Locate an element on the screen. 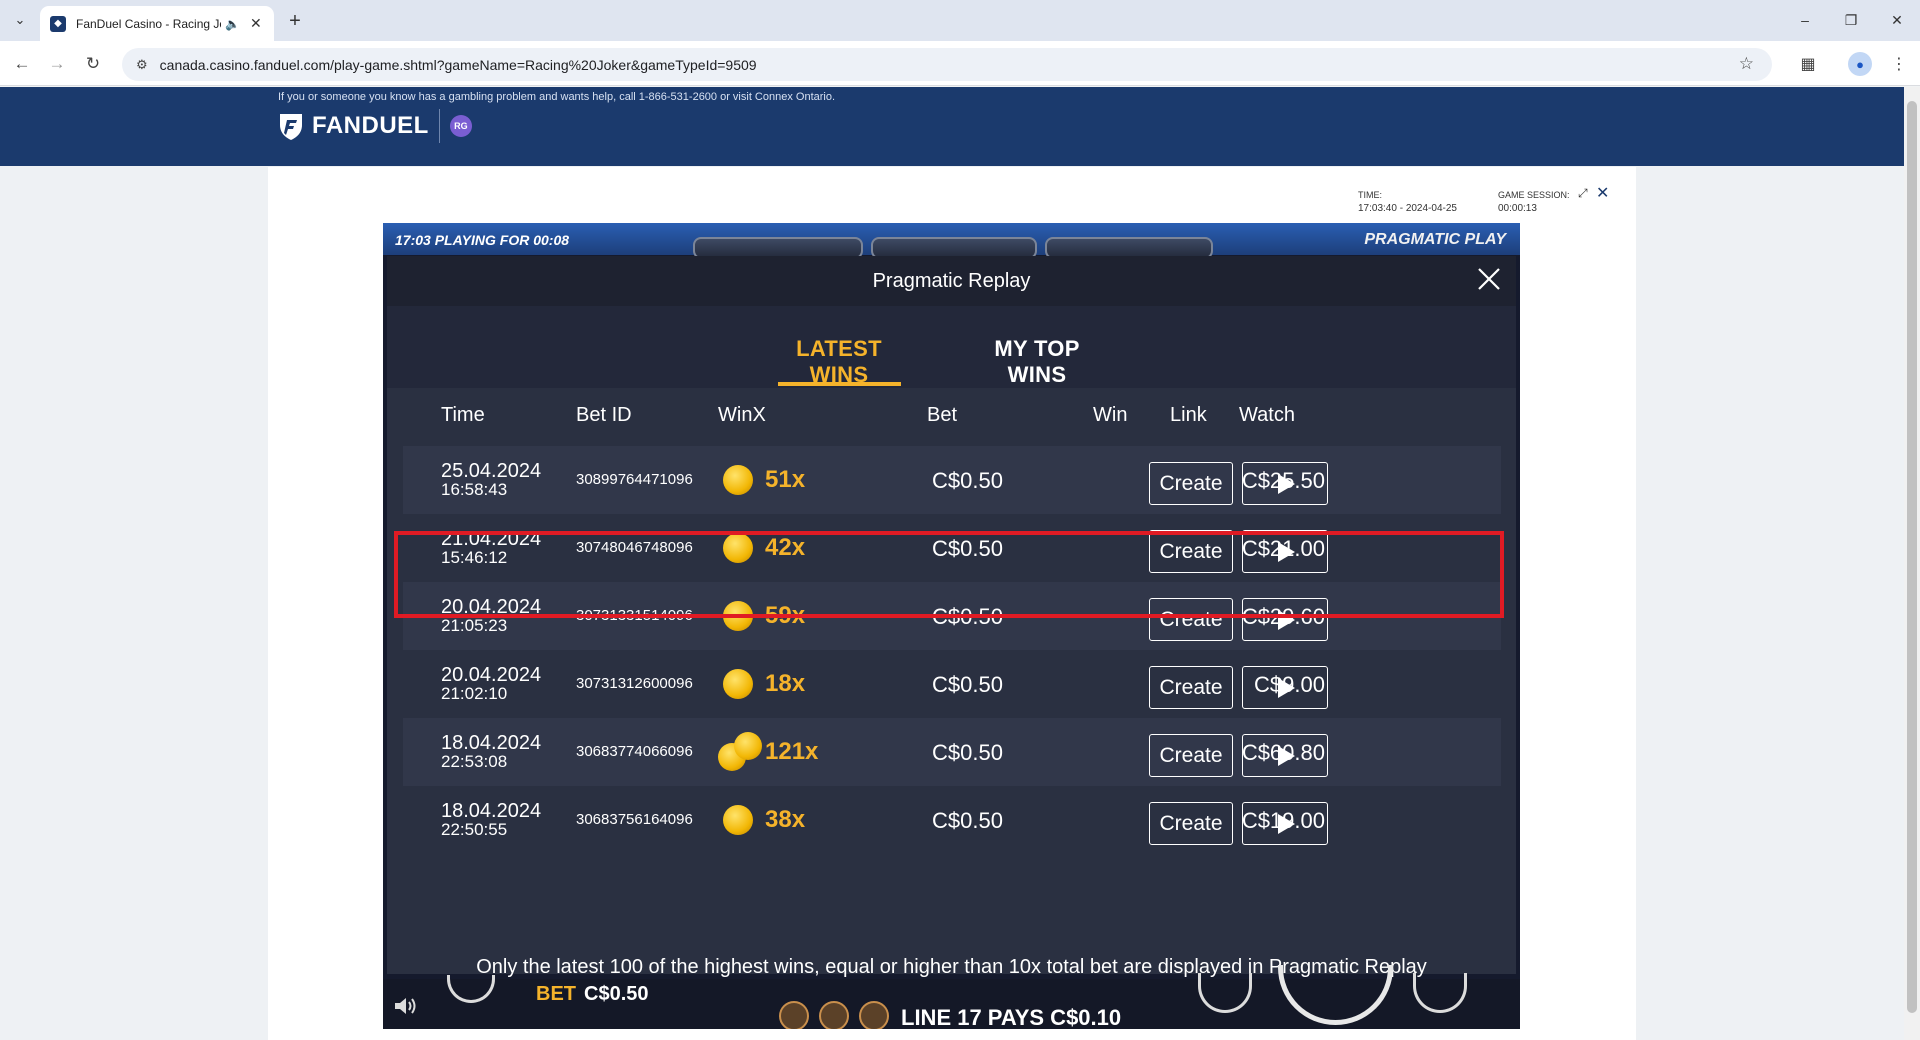 Image resolution: width=1920 pixels, height=1040 pixels. column-header-bet: Bet is located at coordinates (942, 415).